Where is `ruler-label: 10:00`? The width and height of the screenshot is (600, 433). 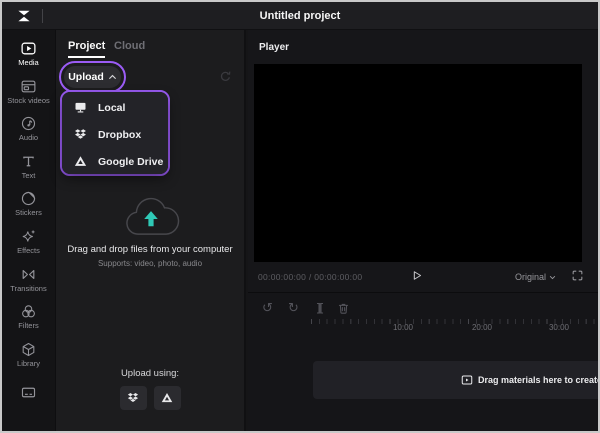 ruler-label: 10:00 is located at coordinates (403, 327).